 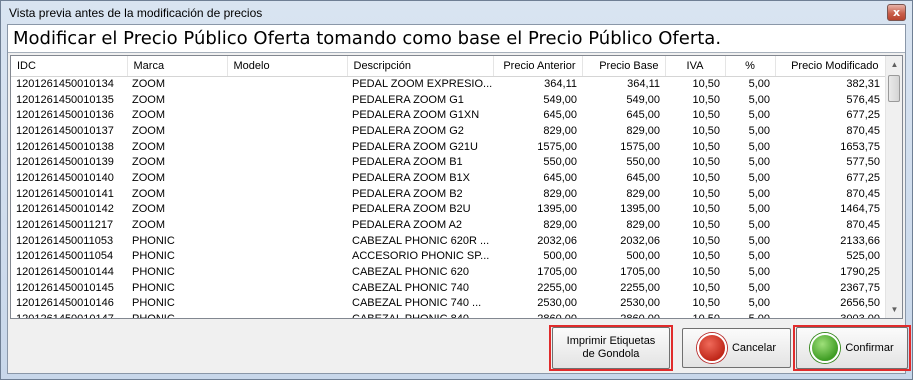 What do you see at coordinates (750, 66) in the screenshot?
I see `column-header-percent: %` at bounding box center [750, 66].